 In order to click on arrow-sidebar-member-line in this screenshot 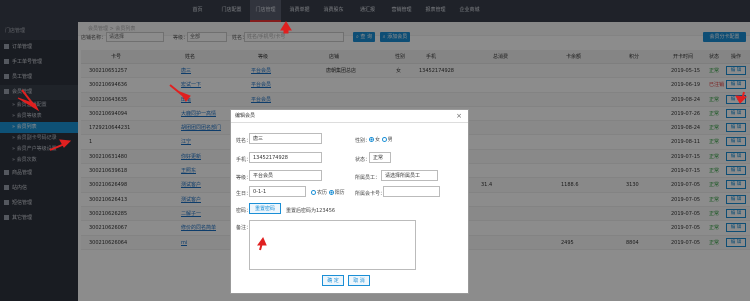, I will do `click(29, 99)`.